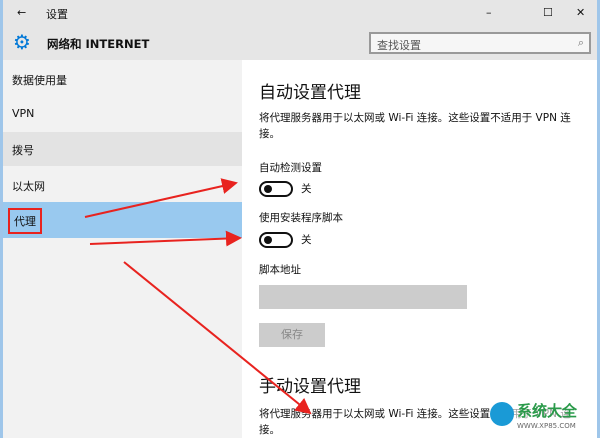 Image resolution: width=600 pixels, height=438 pixels. I want to click on close-button: ✕, so click(580, 12).